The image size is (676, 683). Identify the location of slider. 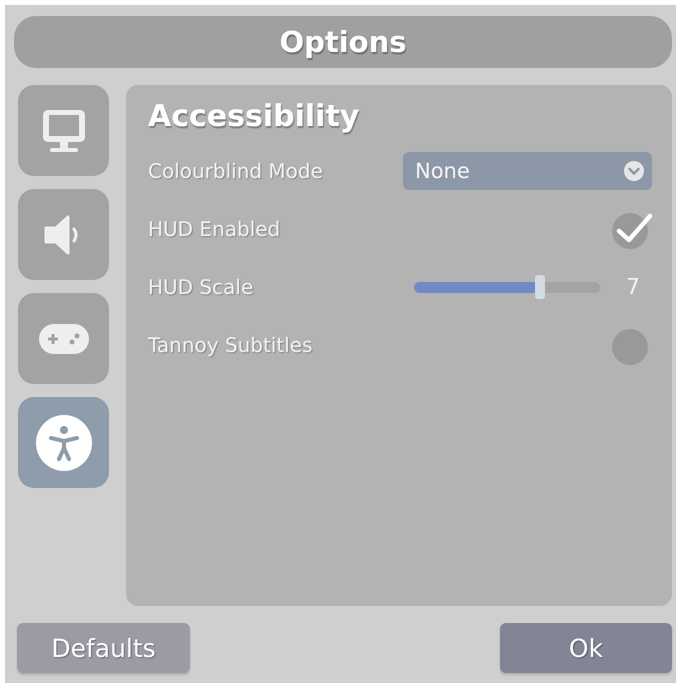
(507, 287).